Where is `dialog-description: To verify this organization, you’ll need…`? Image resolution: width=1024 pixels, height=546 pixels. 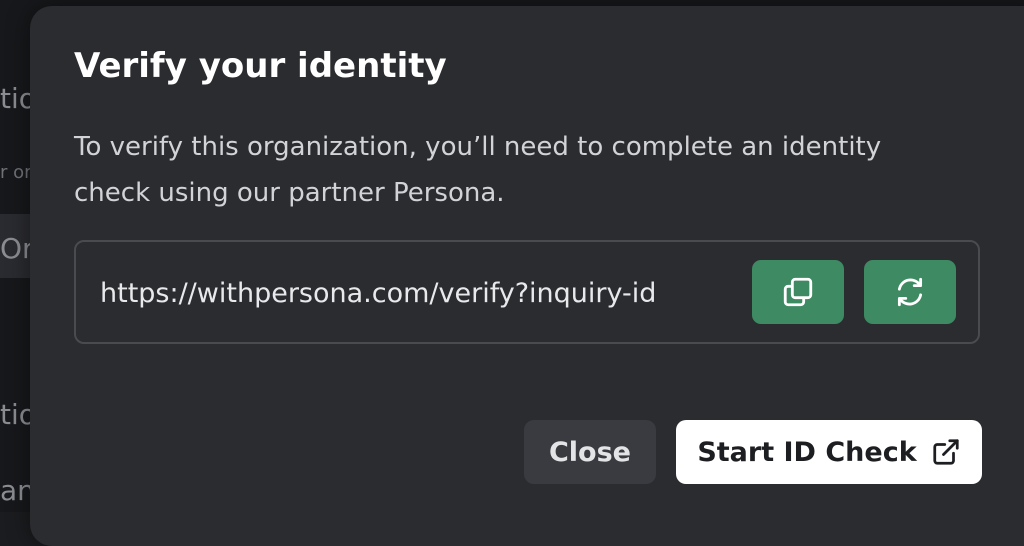 dialog-description: To verify this organization, you’ll need… is located at coordinates (478, 170).